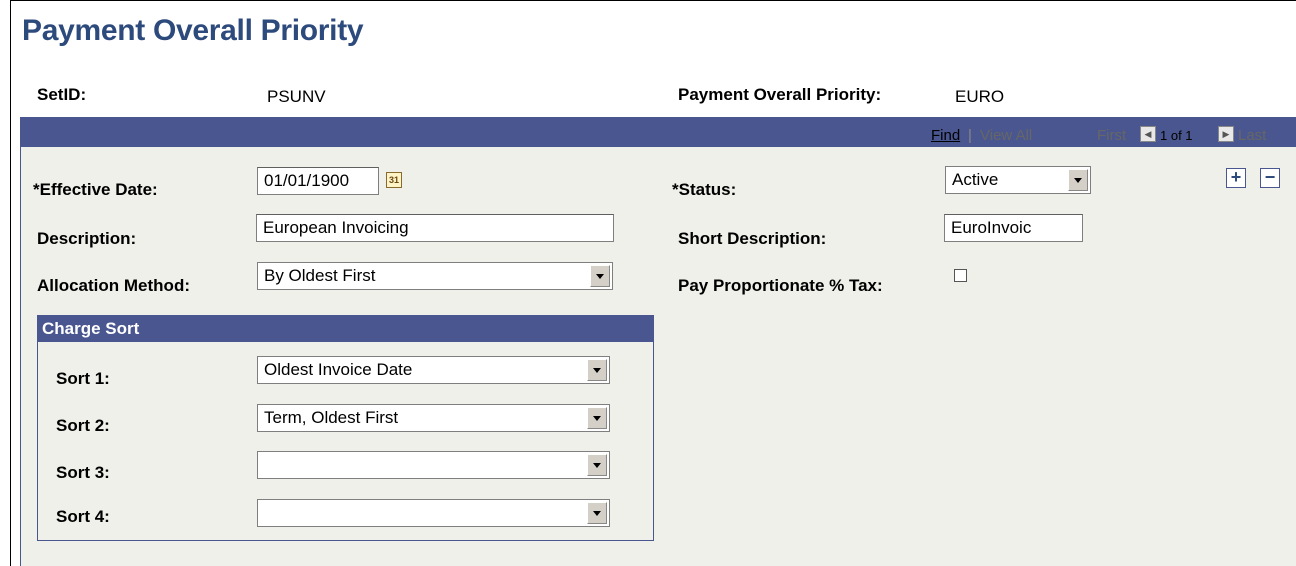  I want to click on delete-row-button: −, so click(1270, 178).